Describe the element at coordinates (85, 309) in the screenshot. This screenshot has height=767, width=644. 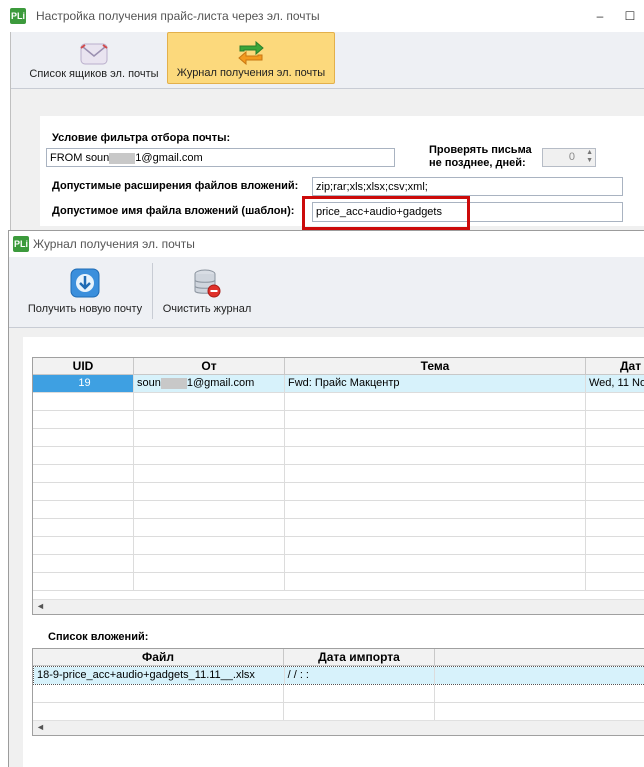
I see `get-mail-label: Получить новую почту` at that location.